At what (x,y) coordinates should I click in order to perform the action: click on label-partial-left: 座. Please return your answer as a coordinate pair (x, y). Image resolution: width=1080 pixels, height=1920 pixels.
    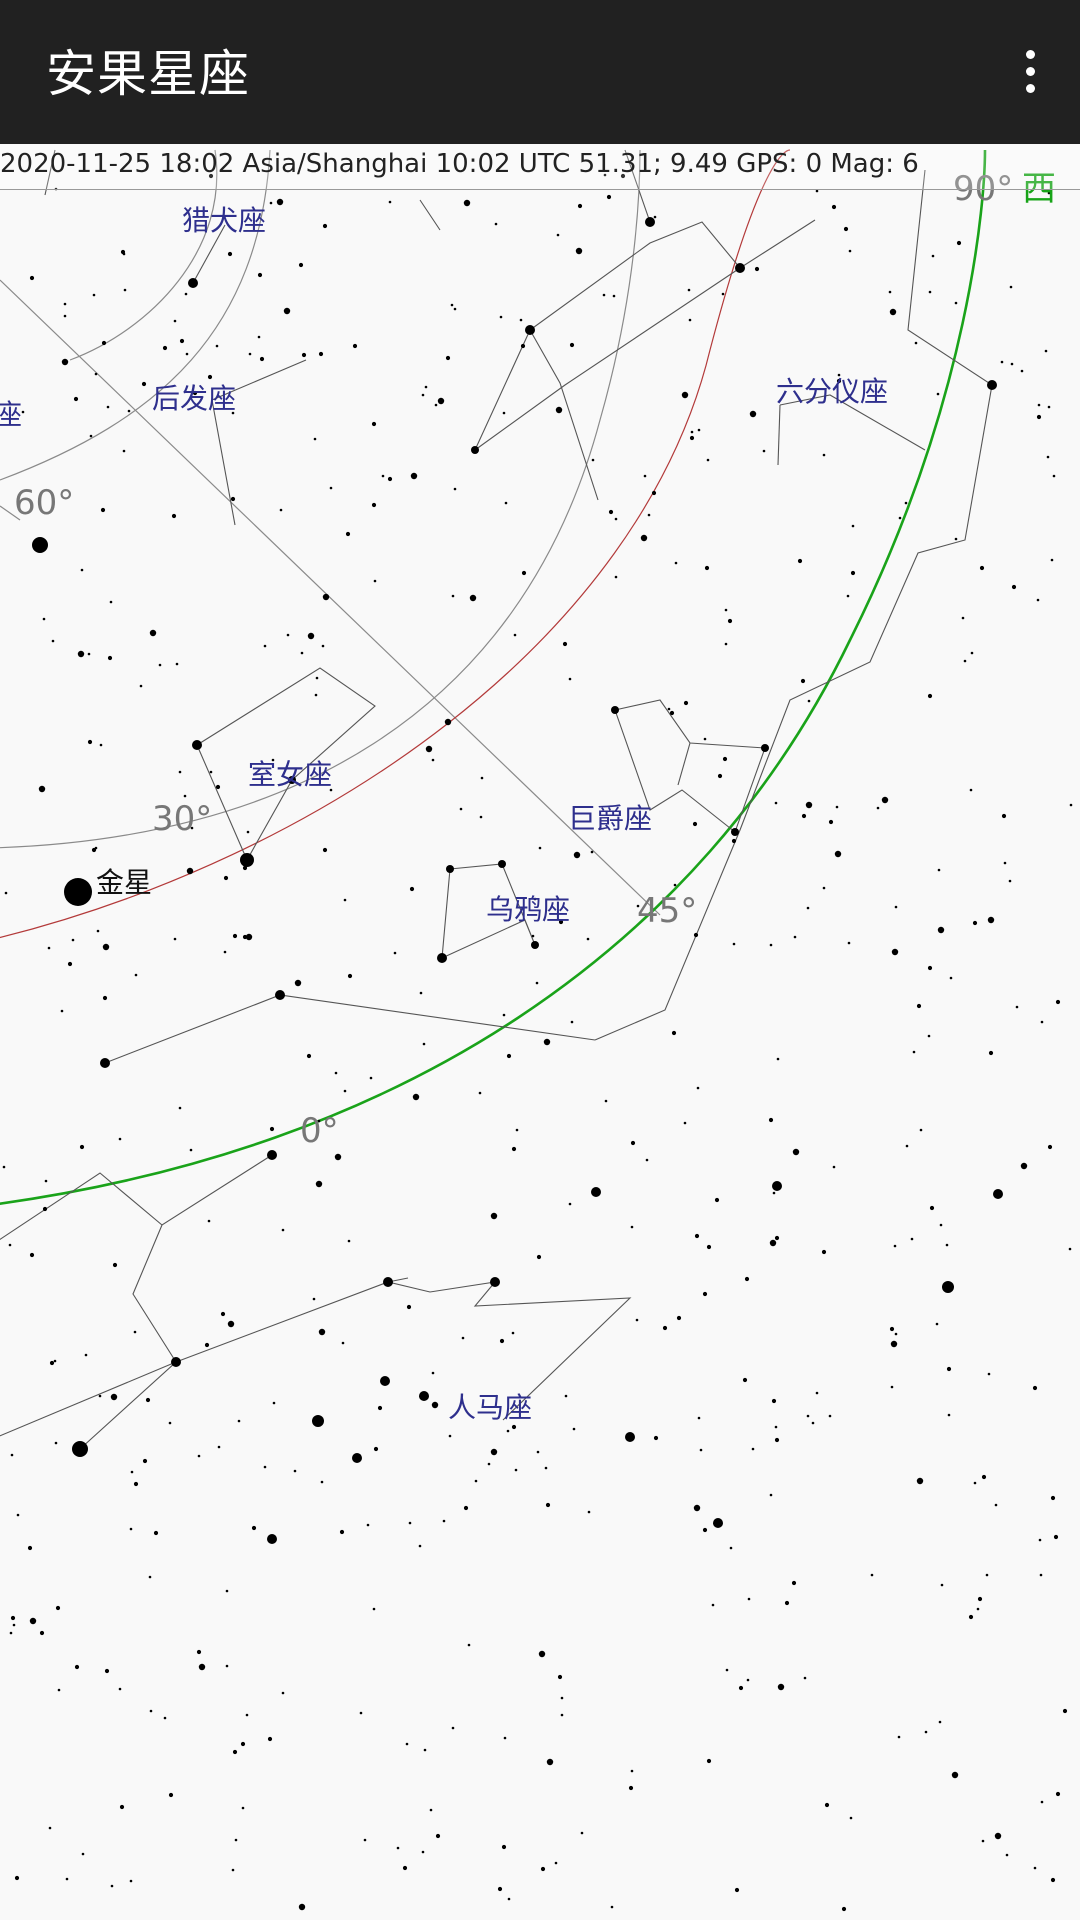
    Looking at the image, I should click on (11, 414).